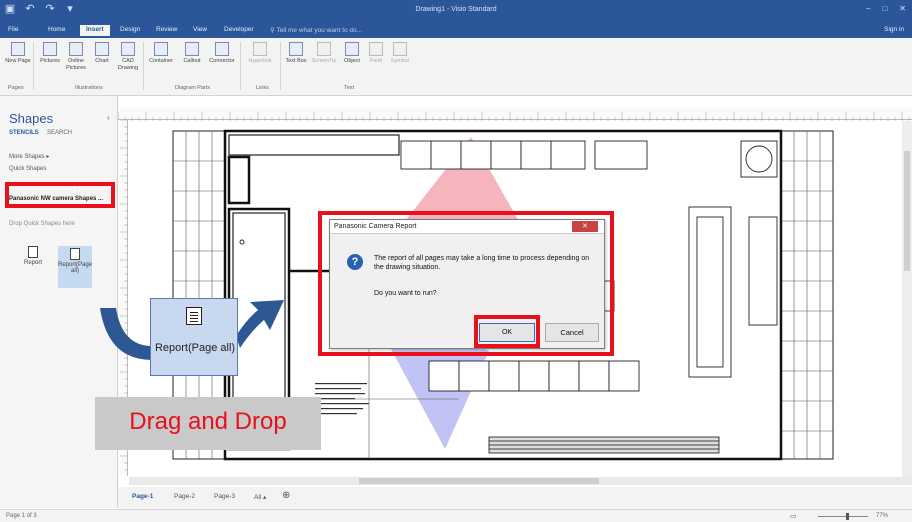 This screenshot has height=522, width=912. Describe the element at coordinates (195, 348) in the screenshot. I see `drag-item-label: Report(Page all)` at that location.